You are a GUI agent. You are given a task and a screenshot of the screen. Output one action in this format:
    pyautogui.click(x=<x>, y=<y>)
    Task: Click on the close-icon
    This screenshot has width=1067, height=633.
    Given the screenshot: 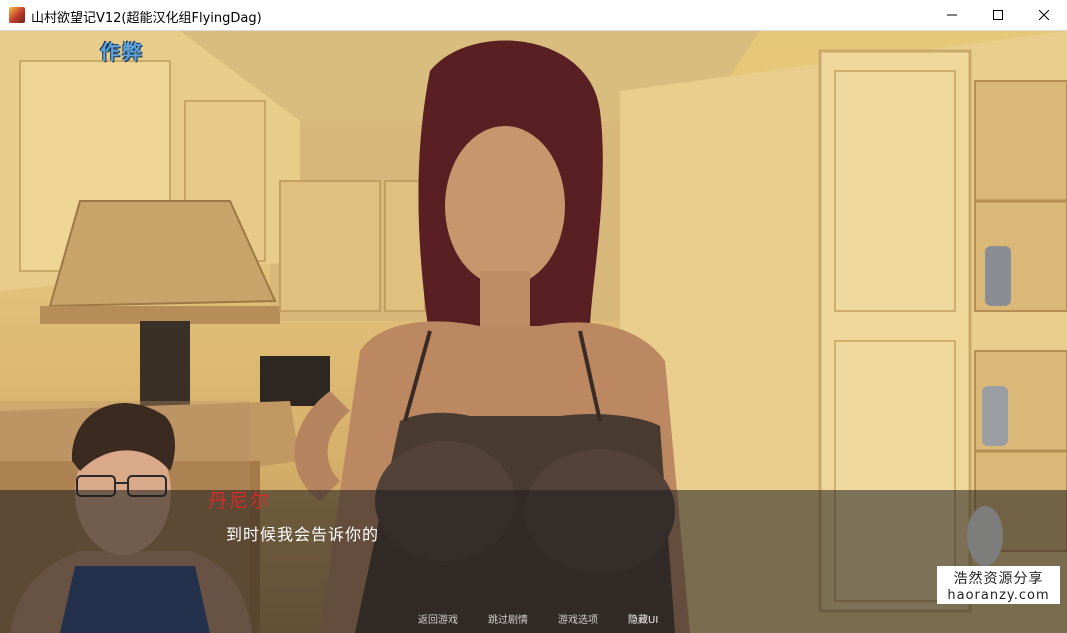 What is the action you would take?
    pyautogui.click(x=1044, y=15)
    